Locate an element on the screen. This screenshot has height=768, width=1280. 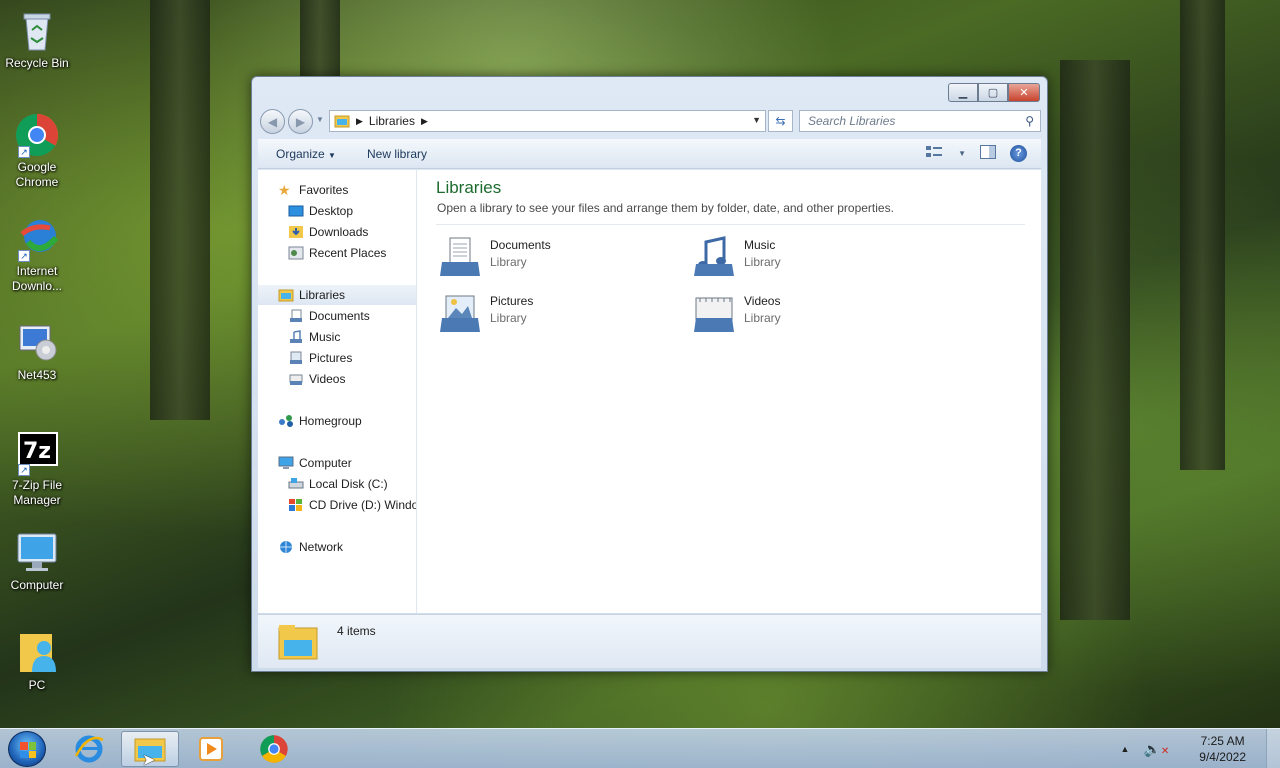
preview-pane-icon is located at coordinates (988, 152).